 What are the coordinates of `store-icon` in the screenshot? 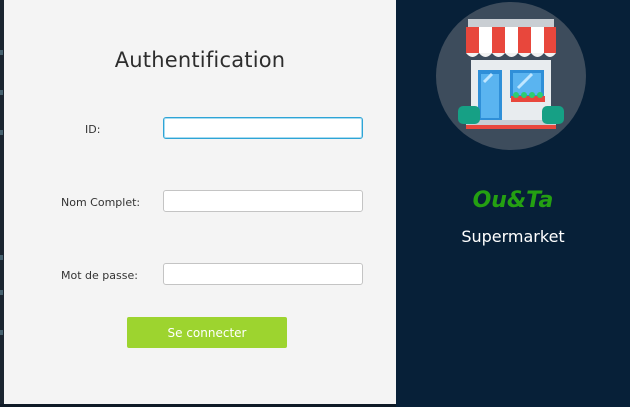 It's located at (511, 74).